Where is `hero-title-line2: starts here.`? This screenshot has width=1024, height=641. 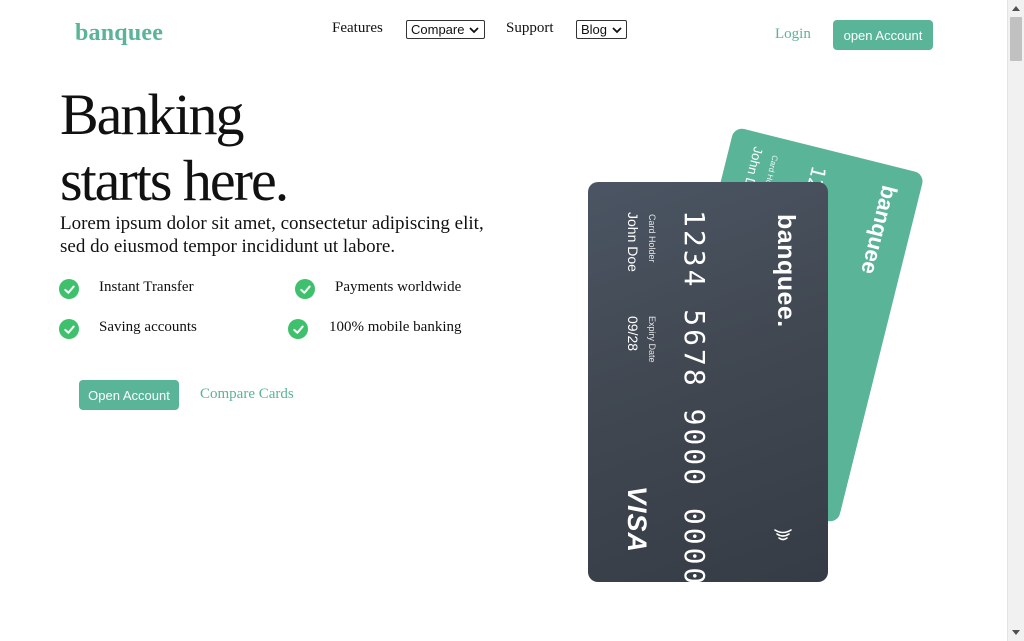 hero-title-line2: starts here. is located at coordinates (174, 180).